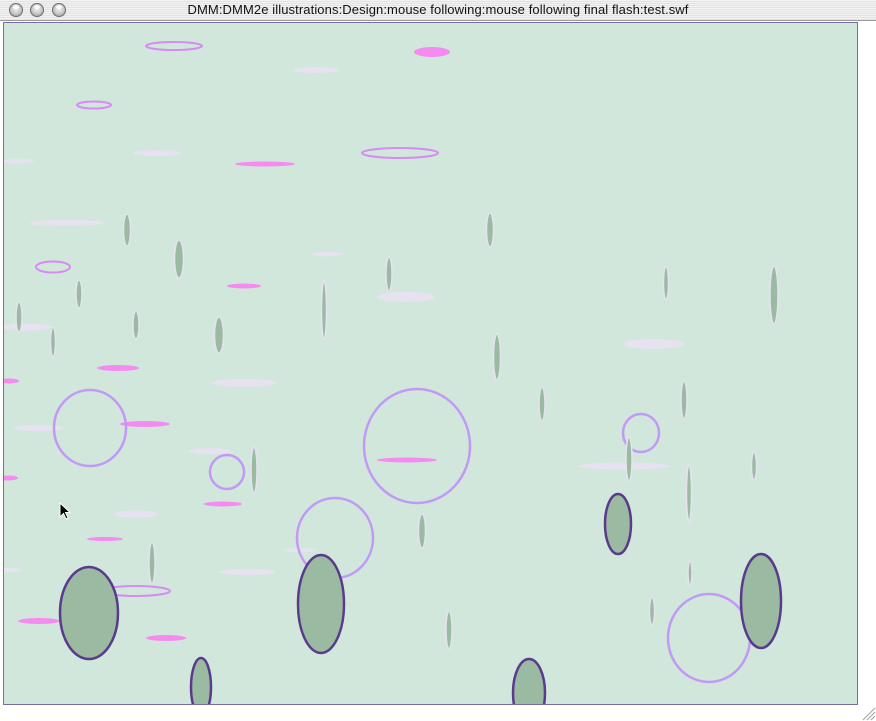 The image size is (876, 721). I want to click on window-bottom-edge, so click(438, 713).